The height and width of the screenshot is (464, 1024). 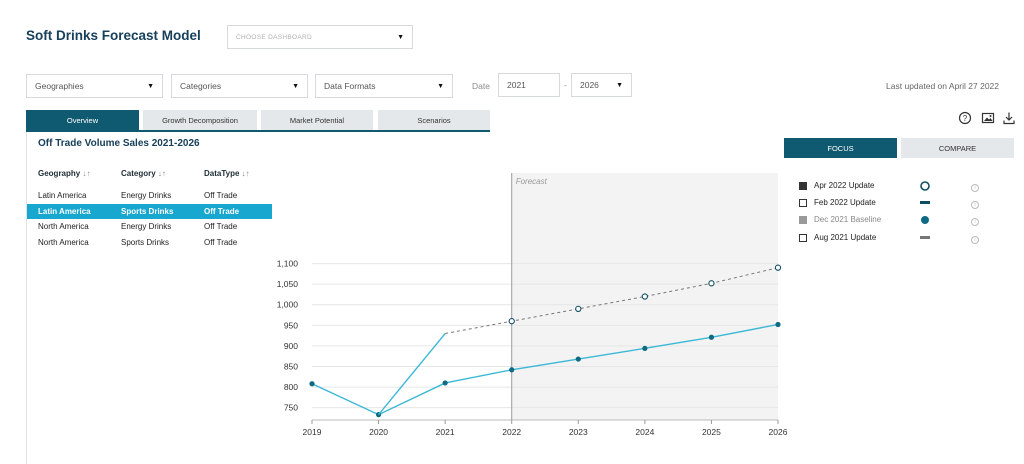 I want to click on y-tick-label: 1,000, so click(x=288, y=305).